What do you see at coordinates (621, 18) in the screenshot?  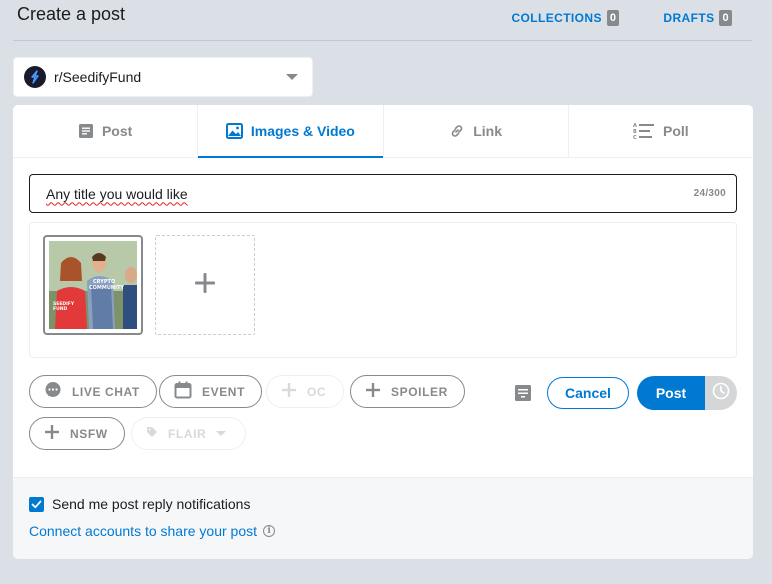 I see `header-links: COLLECTIONS 0 DRAFTS 0` at bounding box center [621, 18].